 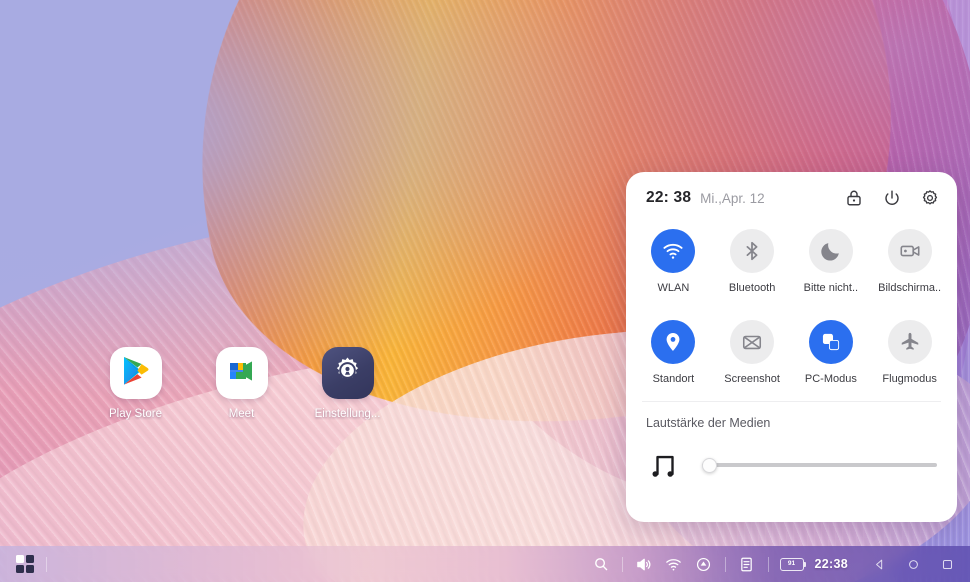 I want to click on quick-settings-row-2: Standort Screenshot PC-Modus Flugmodus, so click(x=791, y=348).